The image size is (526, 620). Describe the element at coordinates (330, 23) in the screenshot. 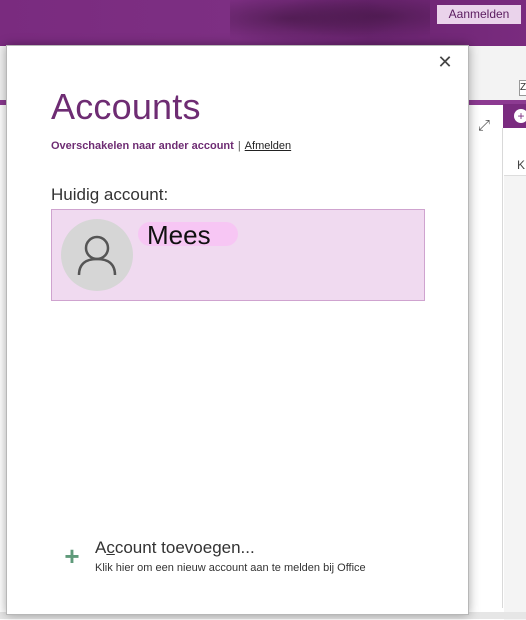

I see `header-background-art` at that location.